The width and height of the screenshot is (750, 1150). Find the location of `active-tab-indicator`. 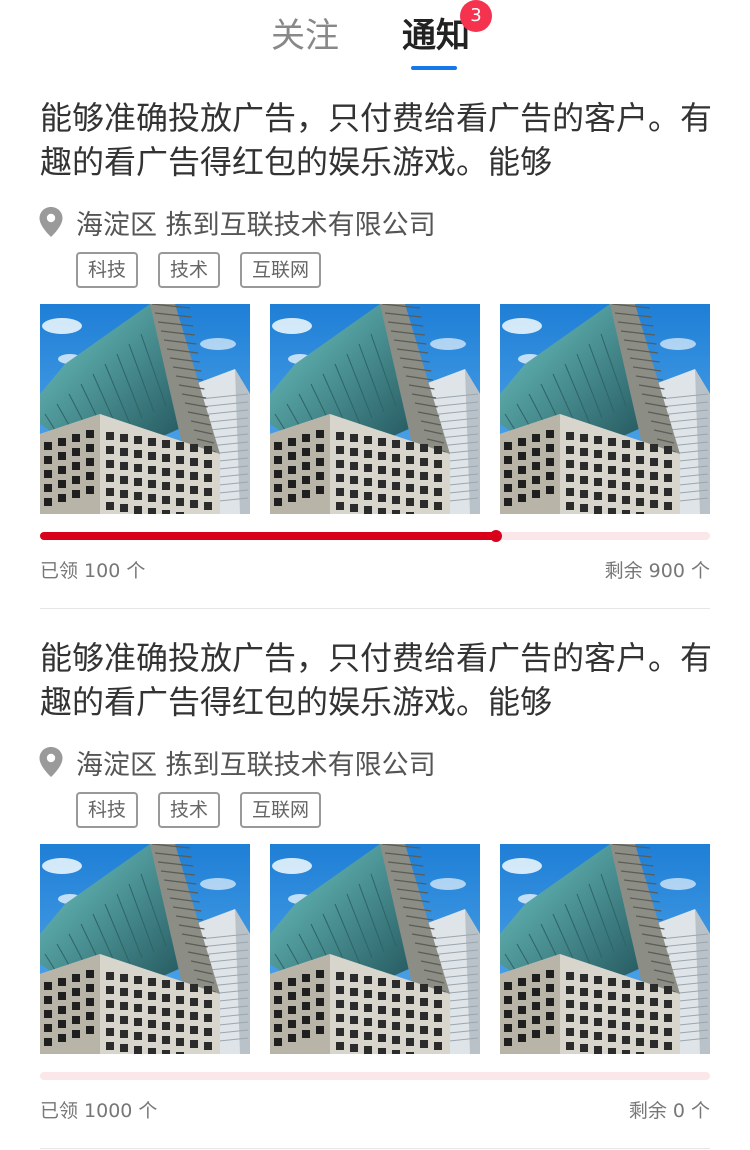

active-tab-indicator is located at coordinates (434, 68).